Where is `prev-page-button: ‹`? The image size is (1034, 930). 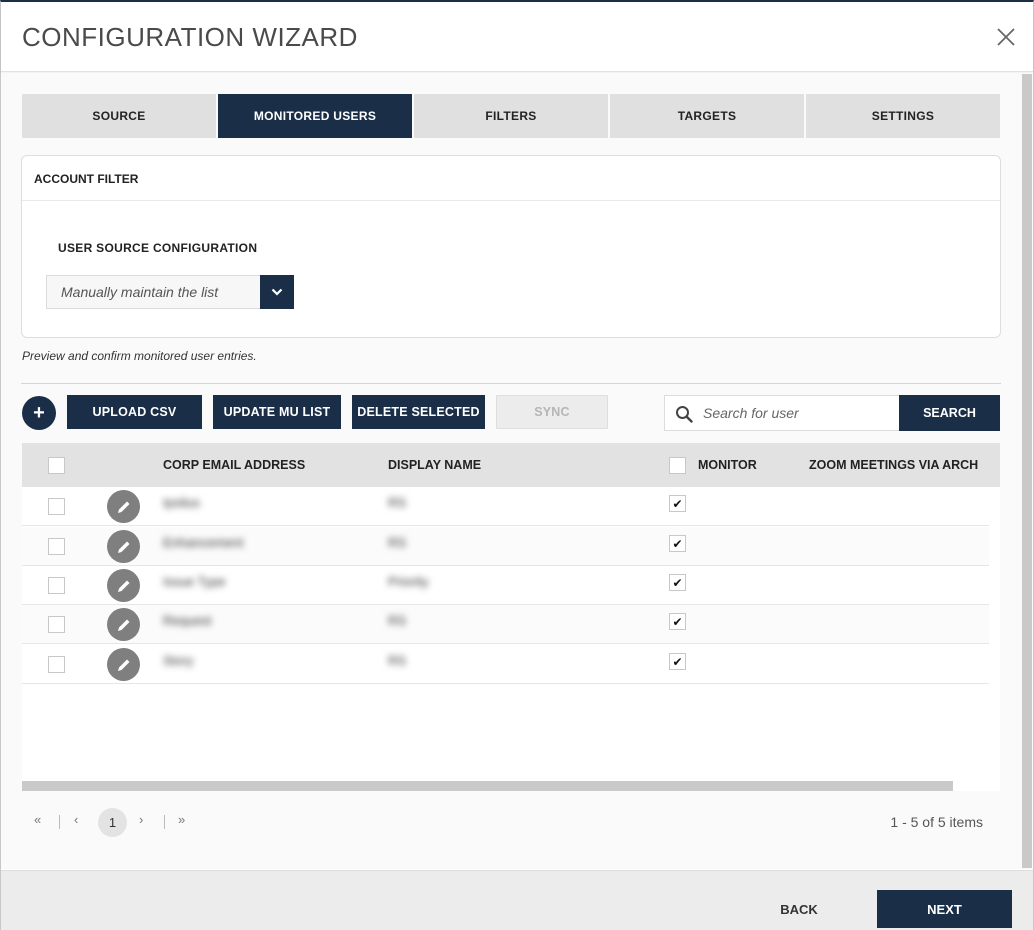 prev-page-button: ‹ is located at coordinates (76, 819).